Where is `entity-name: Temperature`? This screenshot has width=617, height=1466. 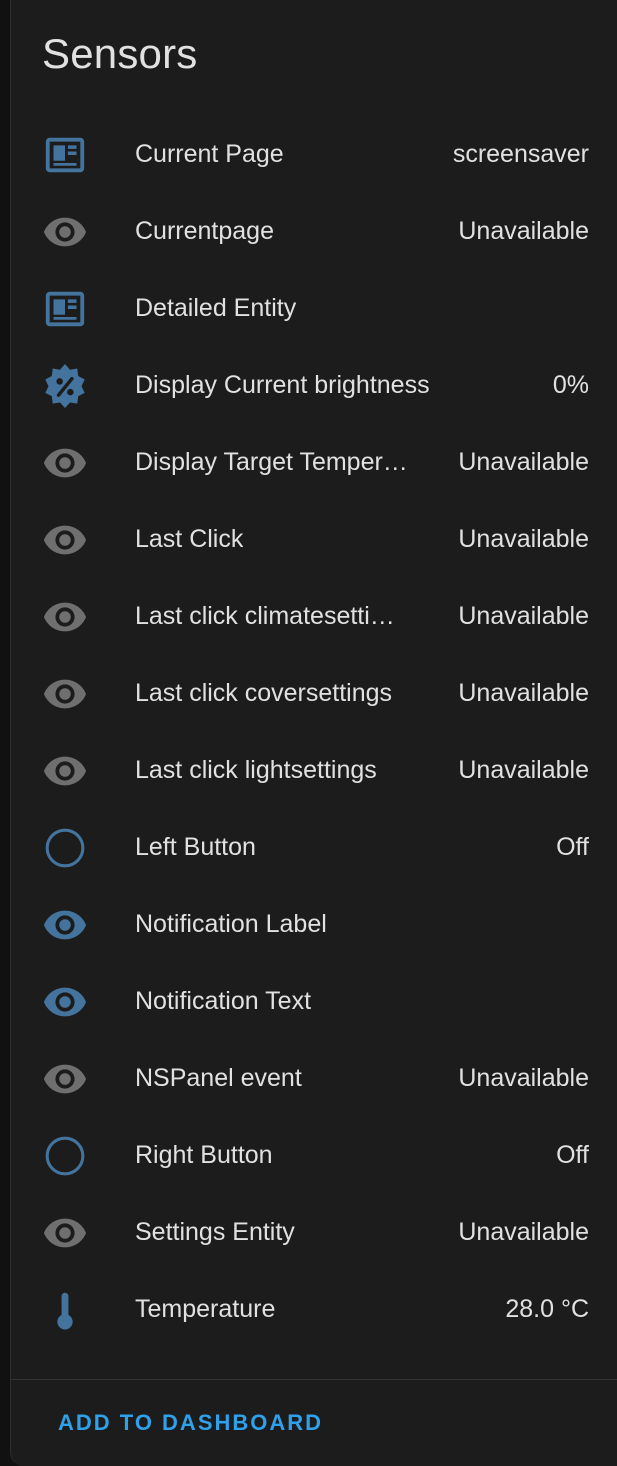
entity-name: Temperature is located at coordinates (205, 1309).